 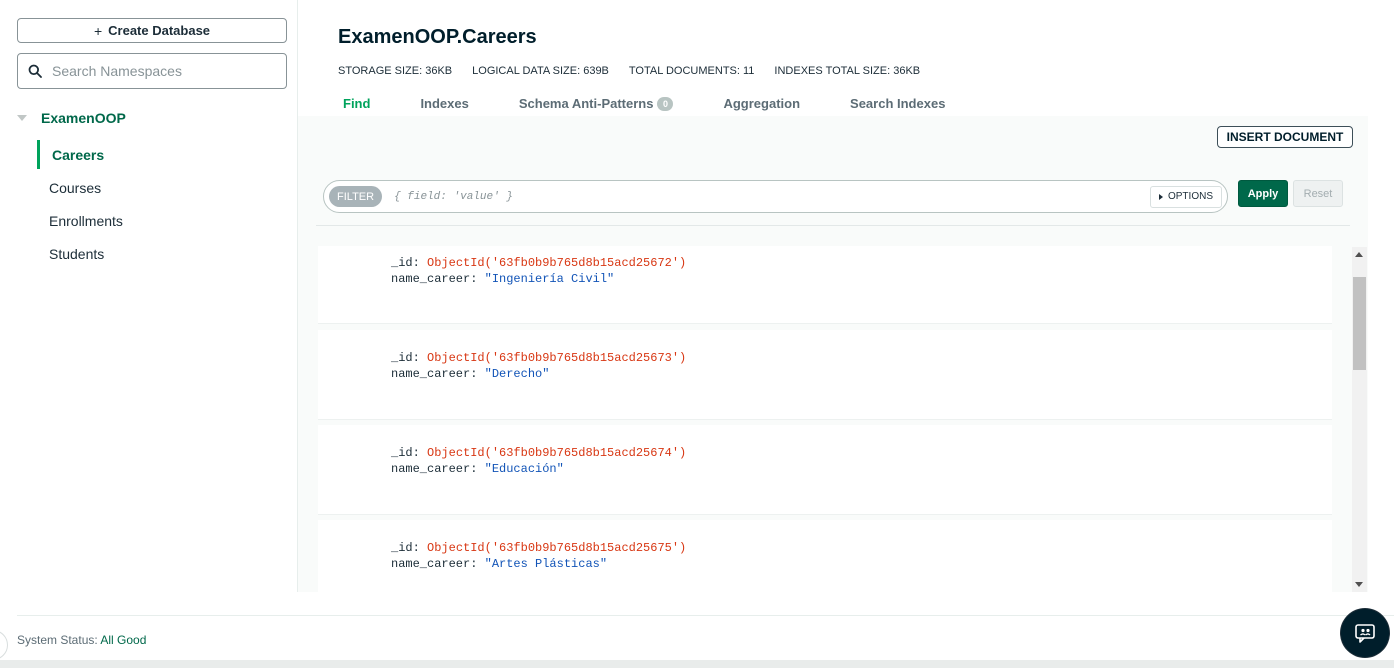 What do you see at coordinates (499, 564) in the screenshot?
I see `document-field: name_career: "Artes Plásticas"` at bounding box center [499, 564].